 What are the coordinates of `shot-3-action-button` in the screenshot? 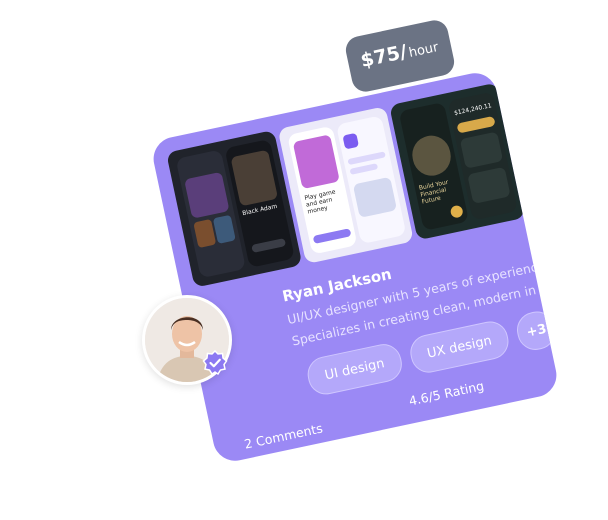 It's located at (456, 211).